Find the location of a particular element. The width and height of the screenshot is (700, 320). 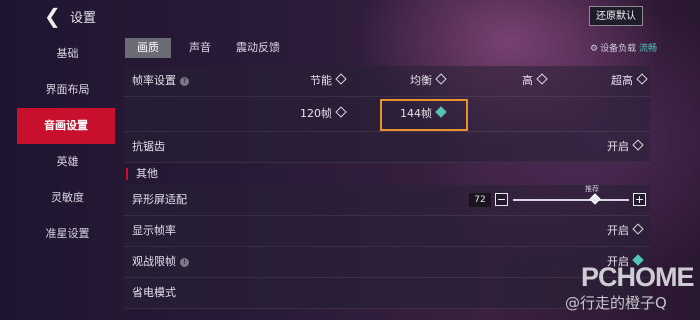

quality-option-balanced: 均衡 is located at coordinates (428, 81).